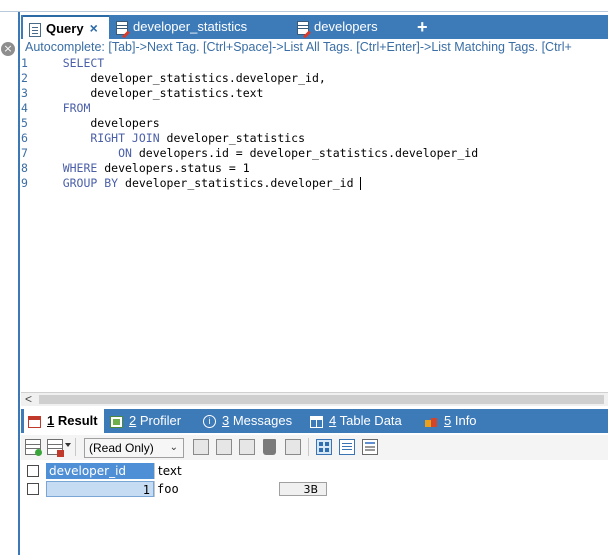  What do you see at coordinates (224, 447) in the screenshot?
I see `copy-row-icon` at bounding box center [224, 447].